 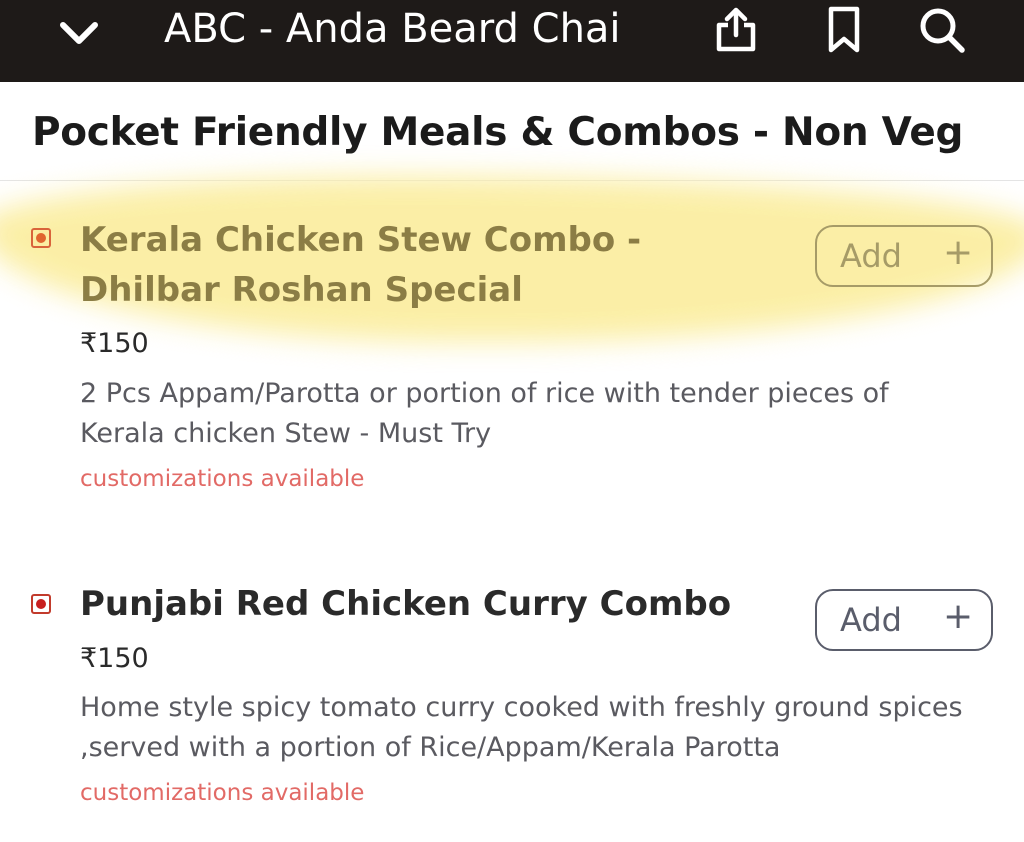 I want to click on share-icon, so click(x=736, y=29).